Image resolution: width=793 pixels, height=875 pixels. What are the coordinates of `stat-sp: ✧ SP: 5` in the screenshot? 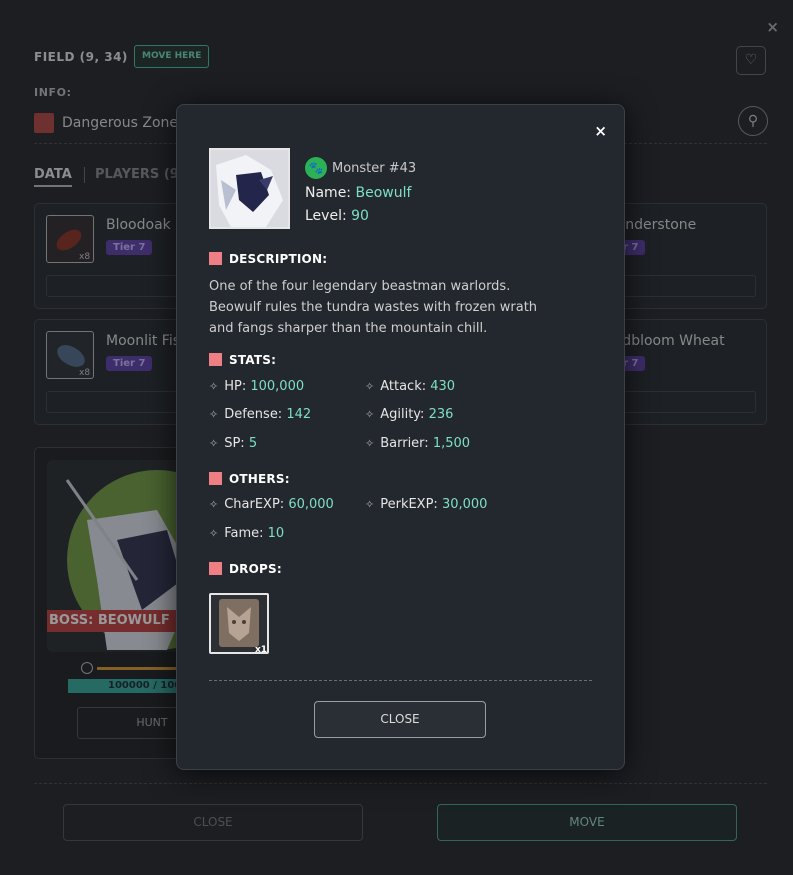 It's located at (233, 443).